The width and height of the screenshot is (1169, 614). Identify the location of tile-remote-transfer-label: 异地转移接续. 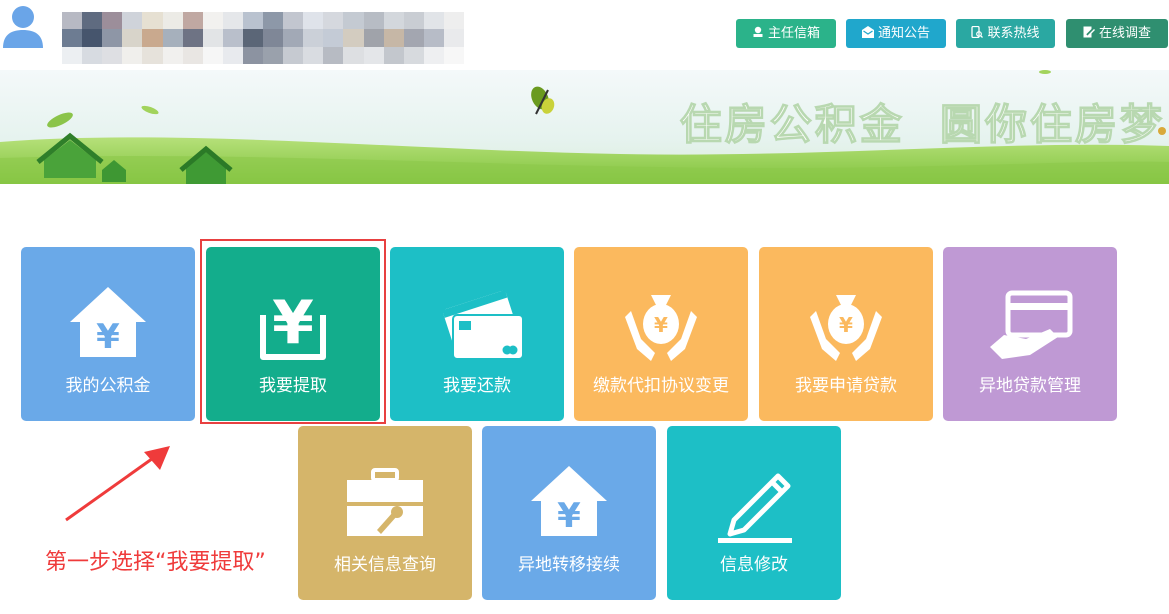
(569, 565).